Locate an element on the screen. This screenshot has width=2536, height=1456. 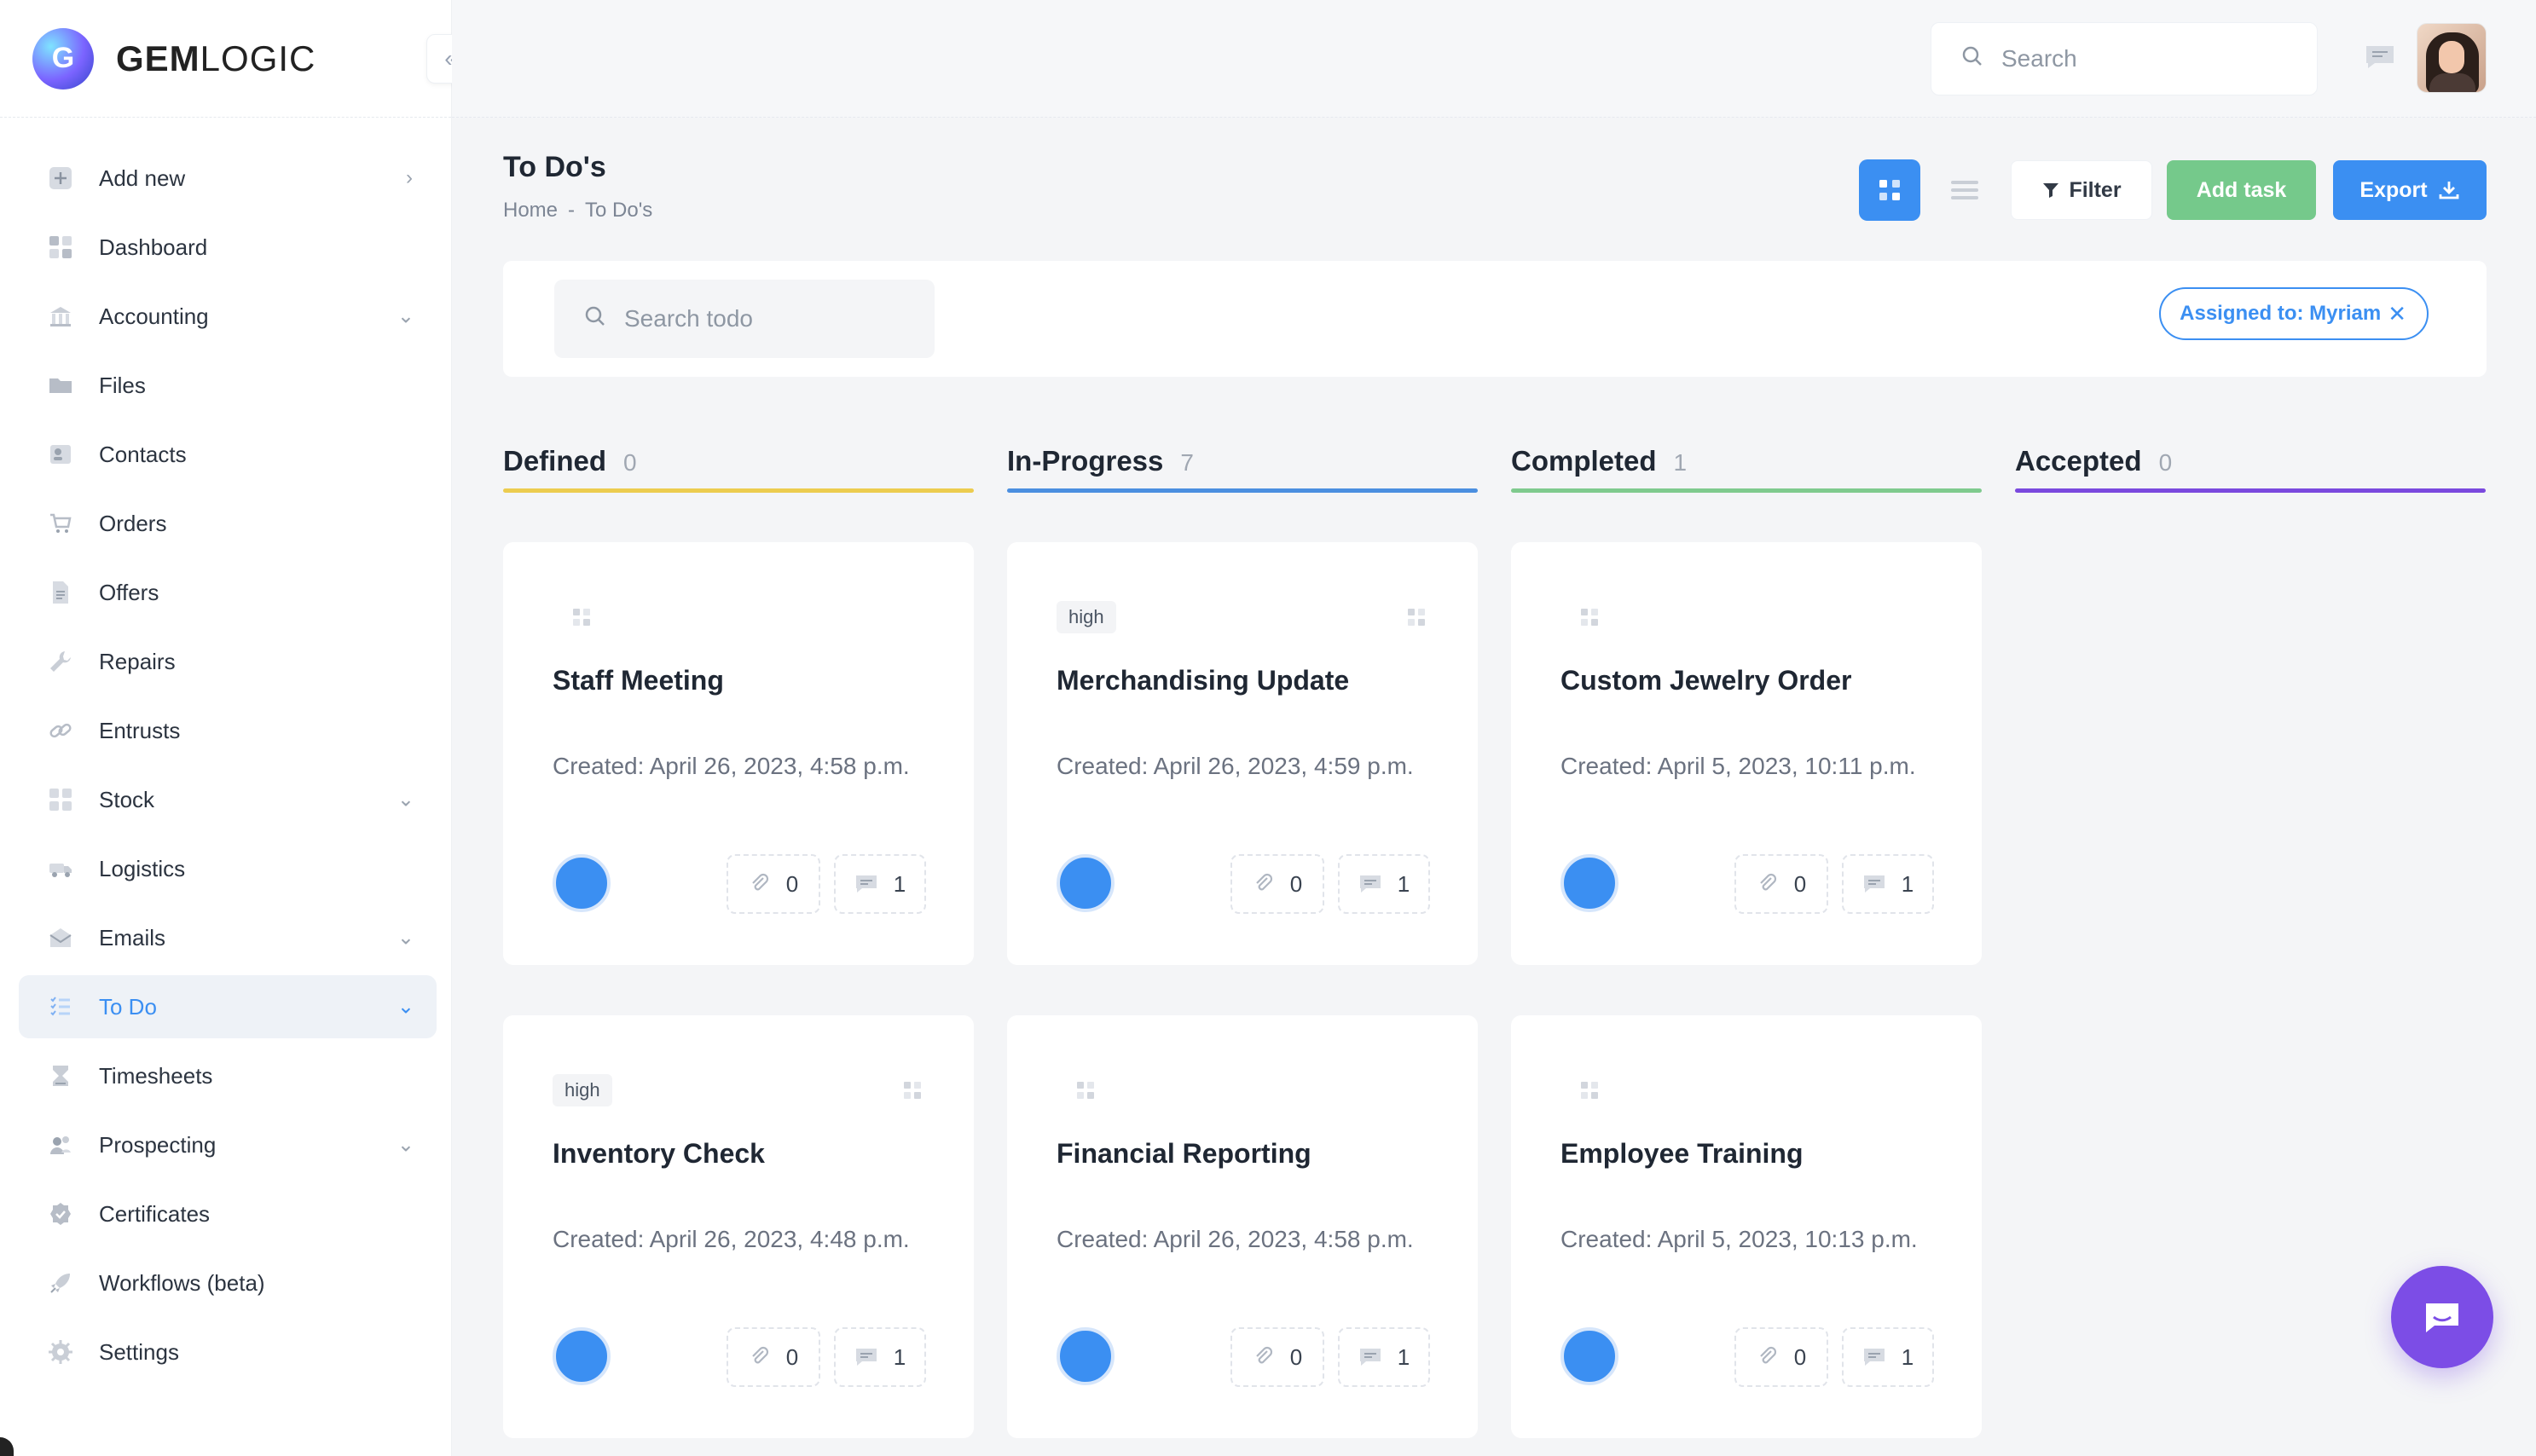
column-count: 7 is located at coordinates (1187, 462).